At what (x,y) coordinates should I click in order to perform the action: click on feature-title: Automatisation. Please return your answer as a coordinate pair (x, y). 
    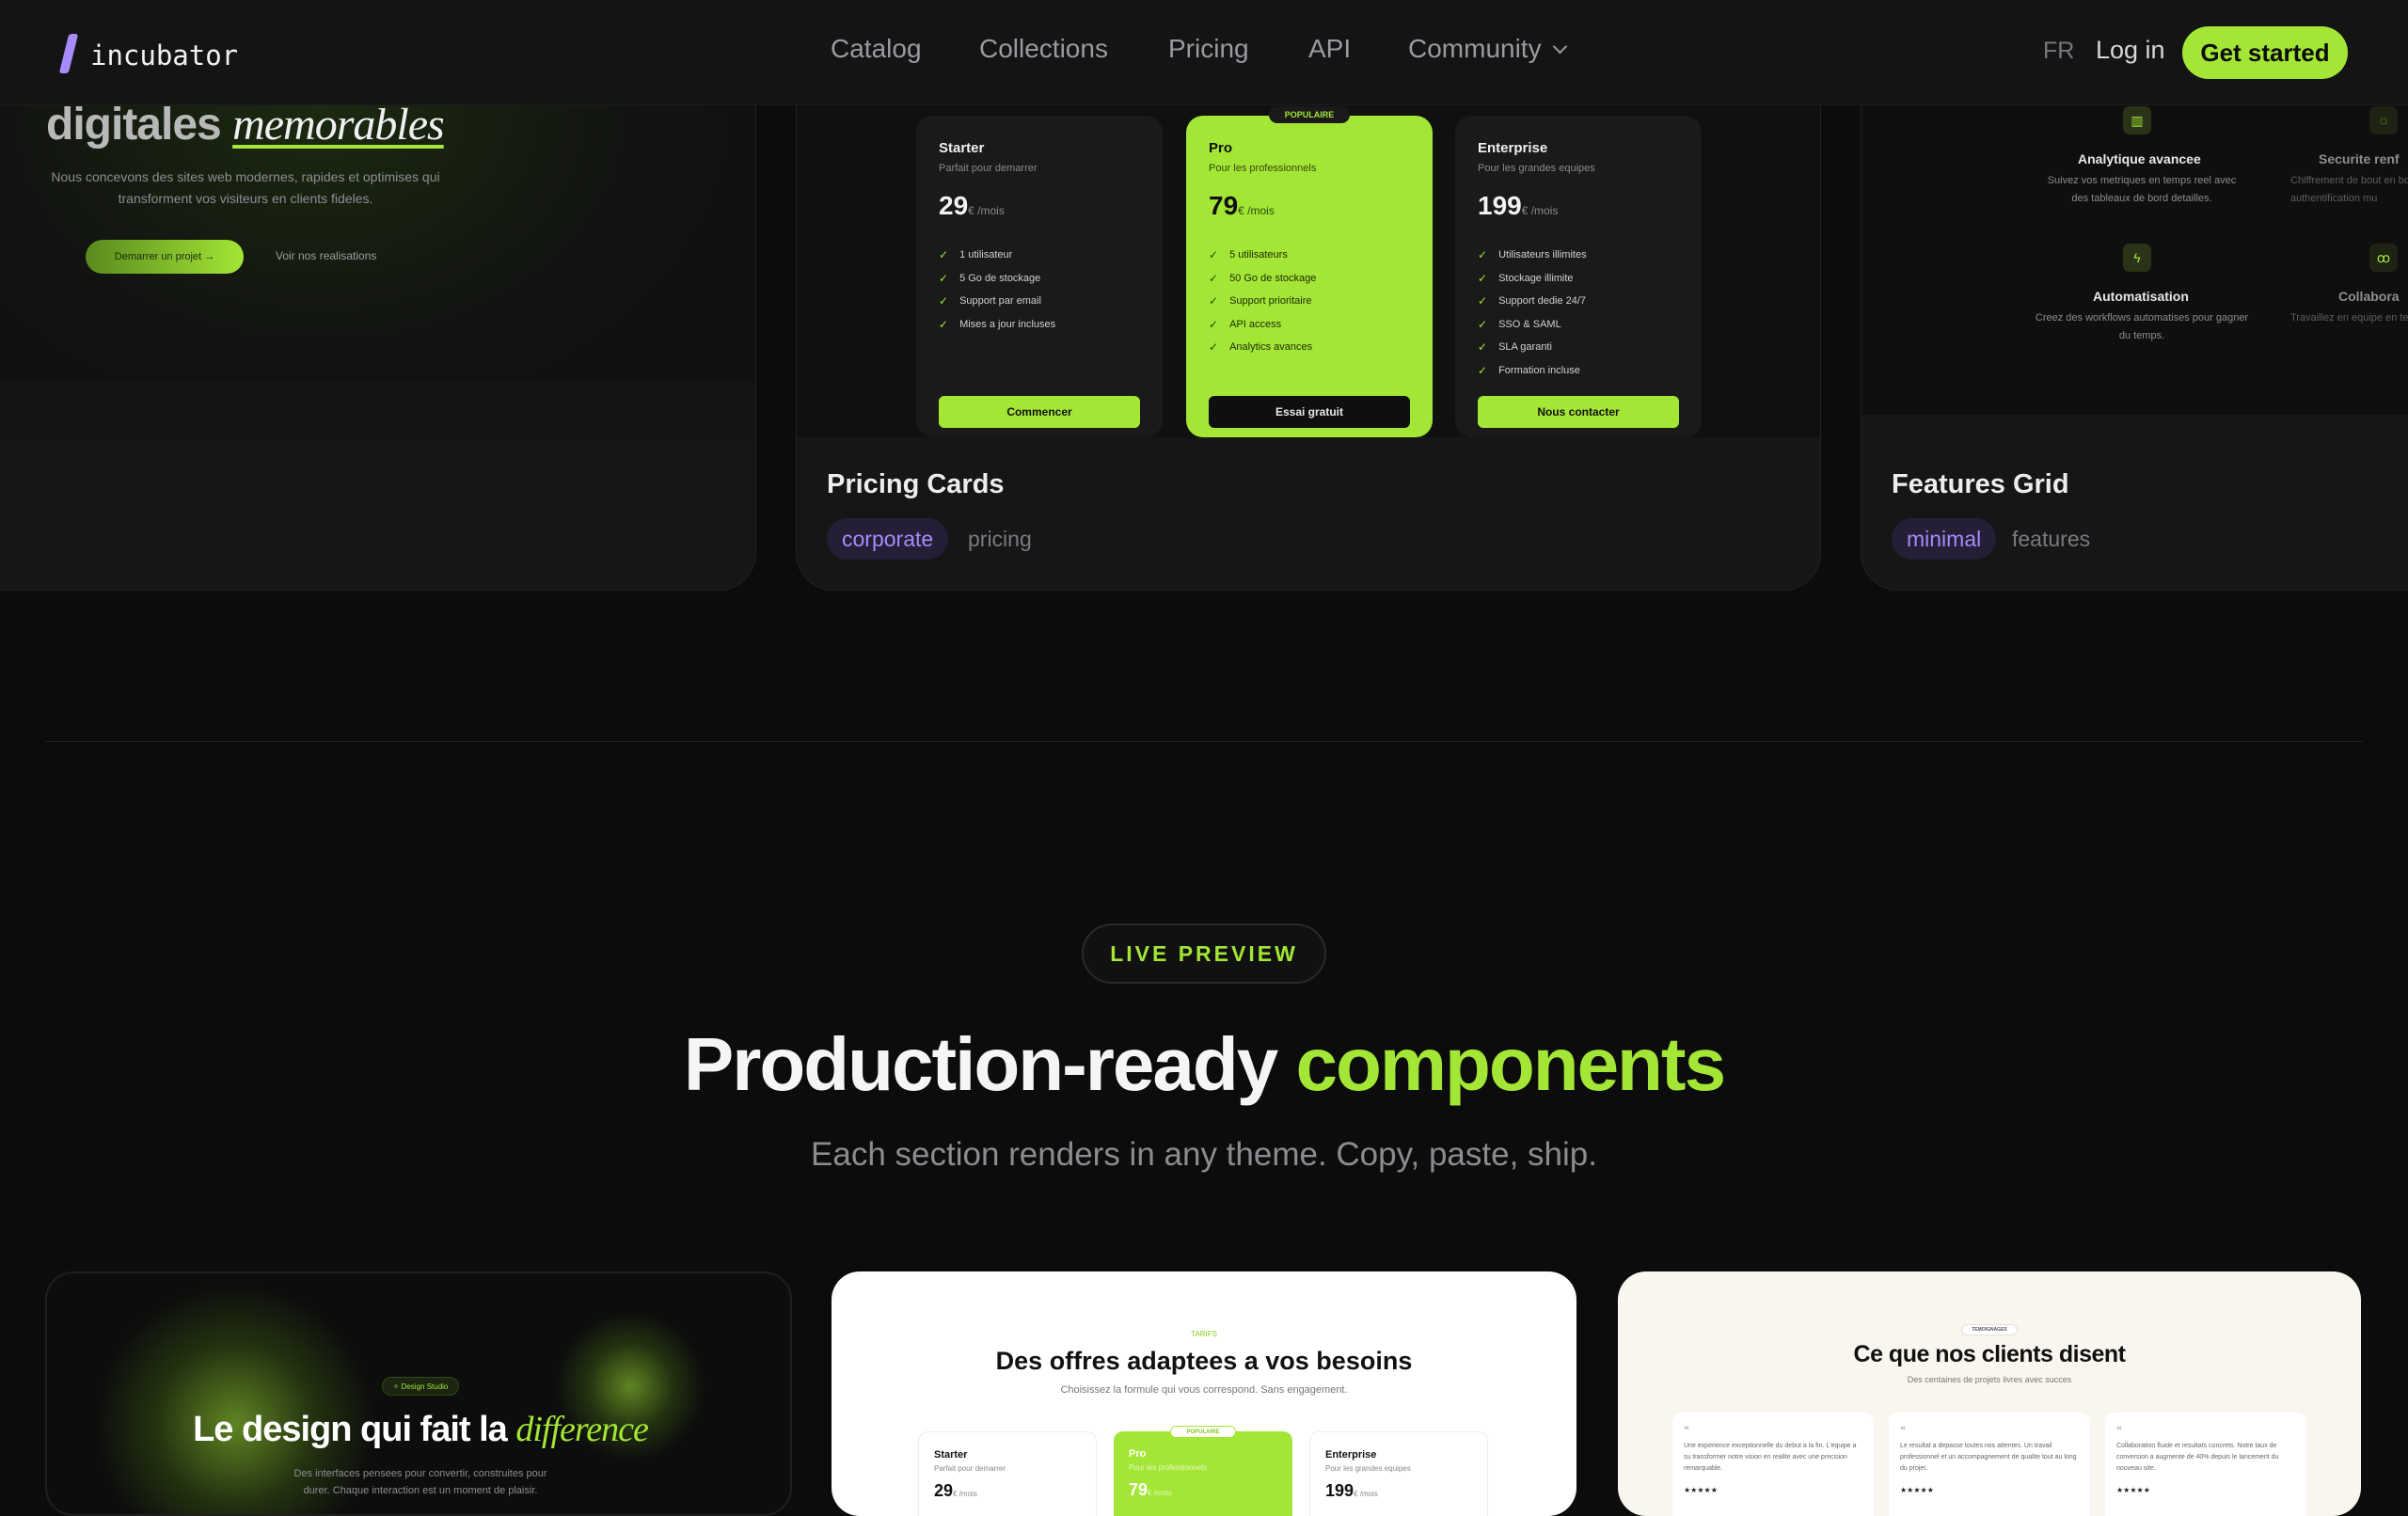
    Looking at the image, I should click on (2141, 296).